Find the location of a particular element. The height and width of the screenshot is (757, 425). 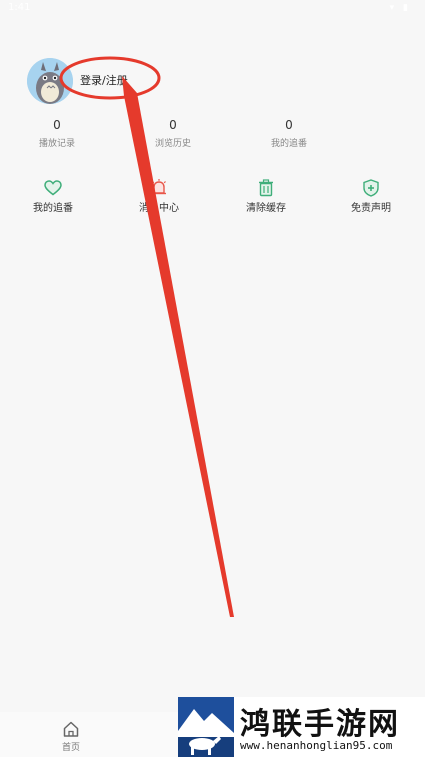

status-bar: 1:41 ▾ ▮ is located at coordinates (212, 9).